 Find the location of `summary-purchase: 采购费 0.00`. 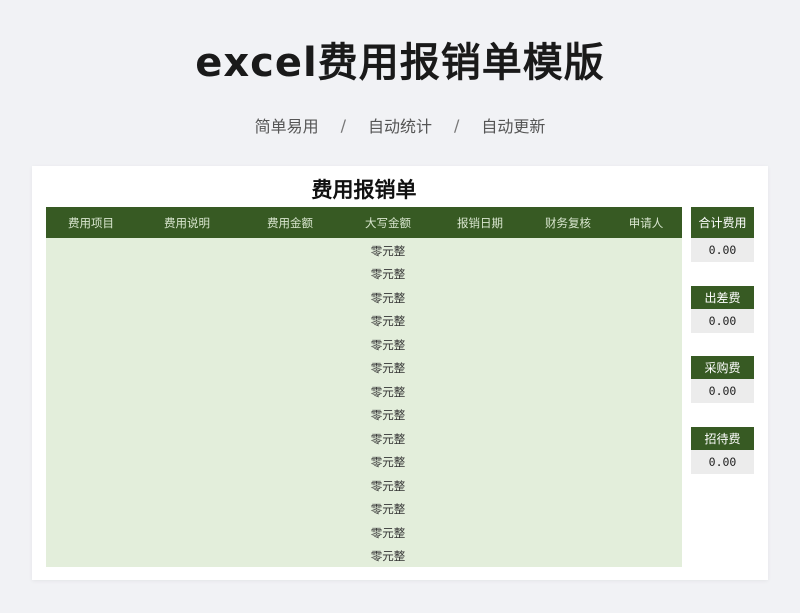

summary-purchase: 采购费 0.00 is located at coordinates (722, 379).